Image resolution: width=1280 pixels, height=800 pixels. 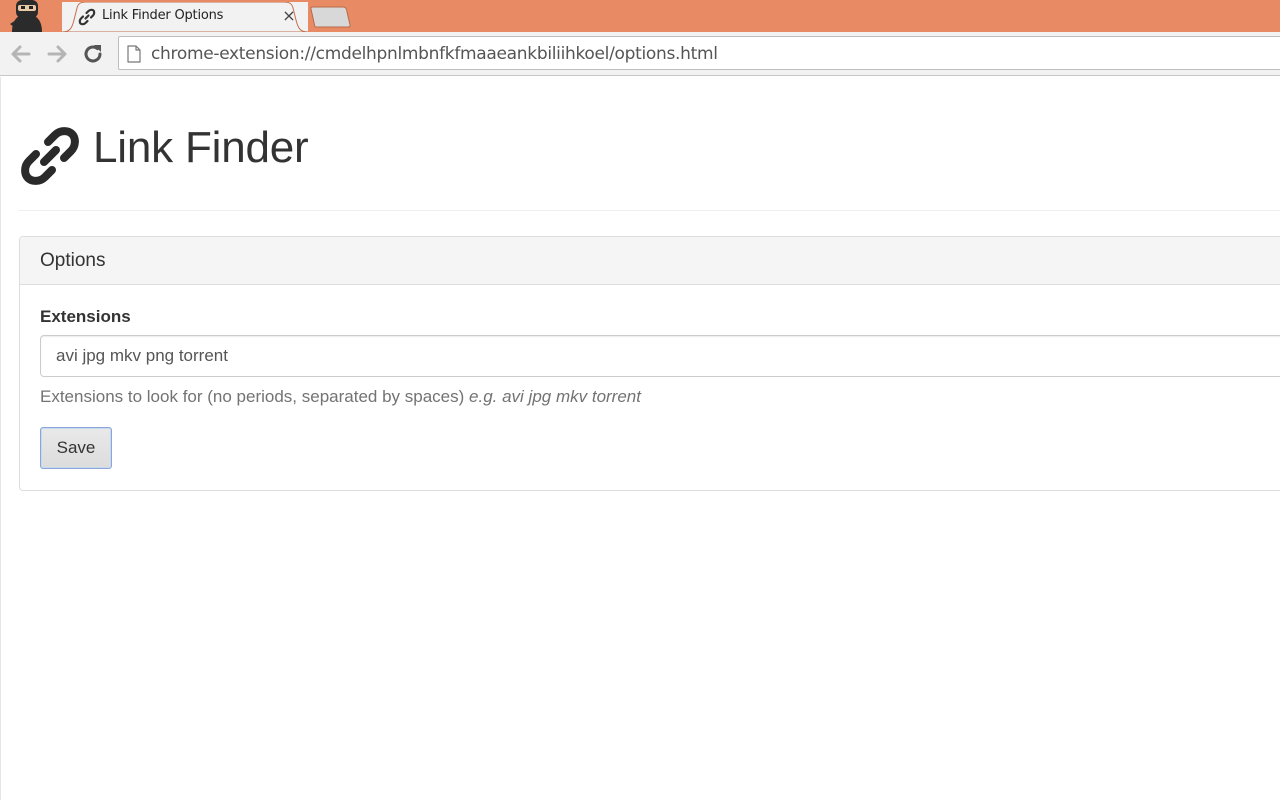 I want to click on extensions-input, so click(x=660, y=356).